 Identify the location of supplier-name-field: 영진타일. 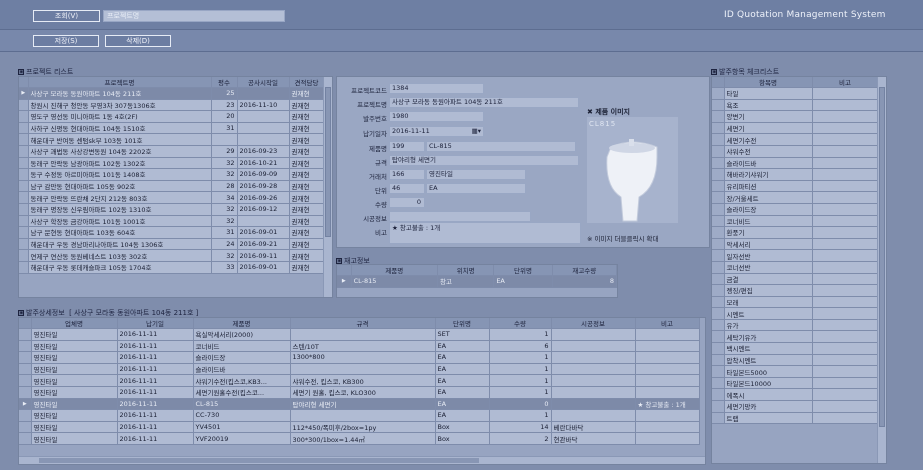
(476, 174).